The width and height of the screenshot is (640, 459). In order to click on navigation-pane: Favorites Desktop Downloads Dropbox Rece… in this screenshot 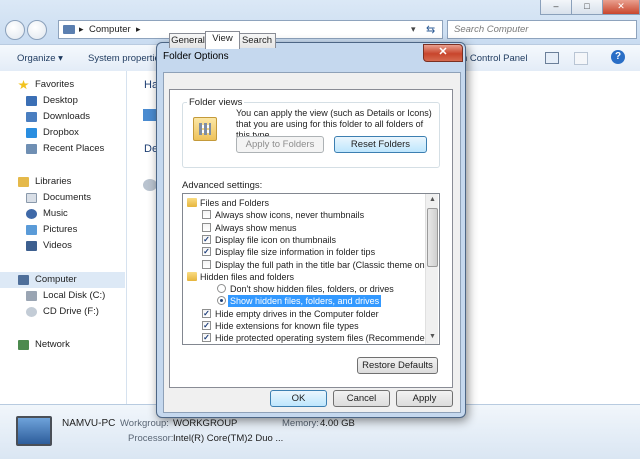, I will do `click(63, 237)`.